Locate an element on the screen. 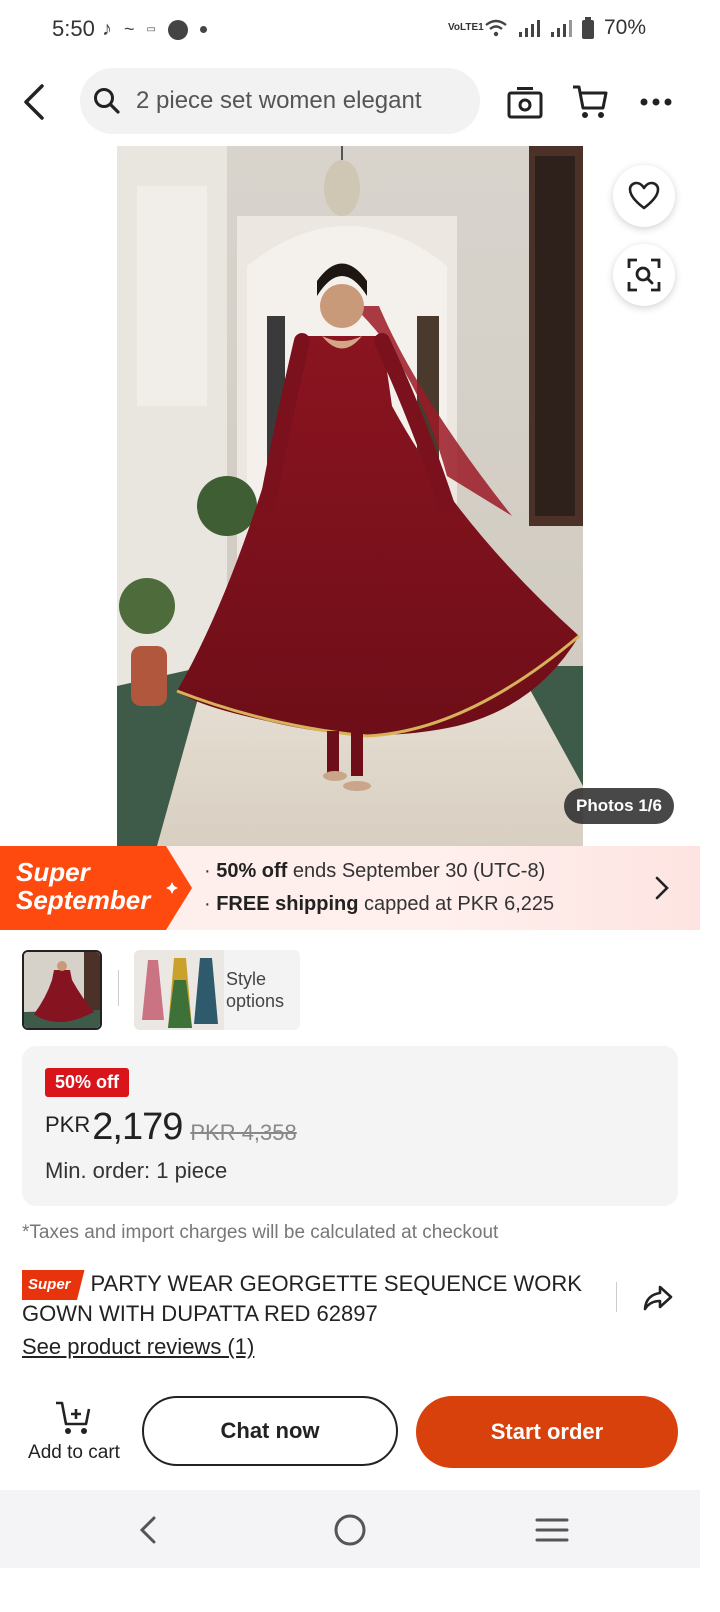  promo-discount-rest: ends September 30 (UTC-8) is located at coordinates (419, 871).